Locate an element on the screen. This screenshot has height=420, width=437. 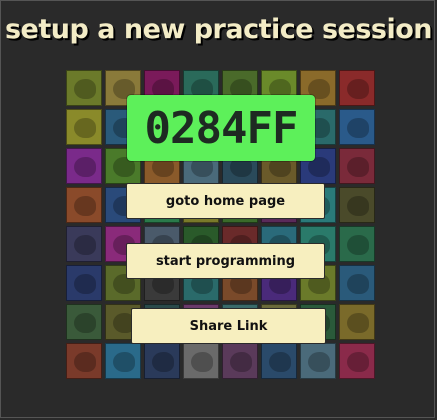
animal-tile-fox is located at coordinates (357, 127).